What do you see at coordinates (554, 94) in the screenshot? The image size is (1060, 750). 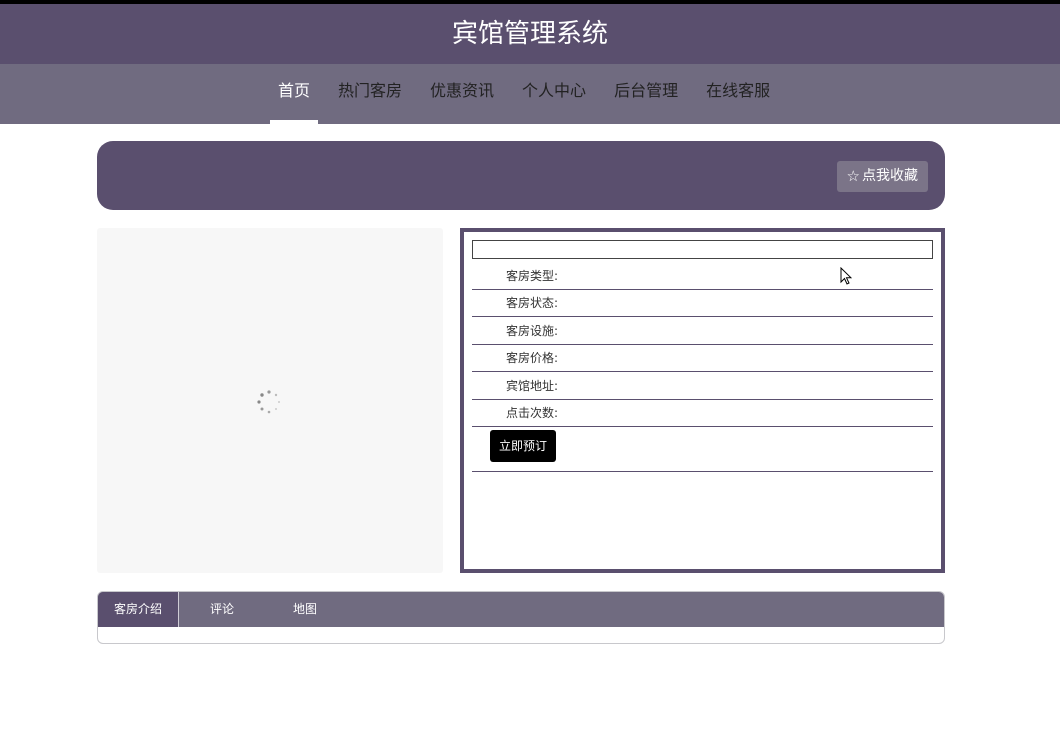 I see `nav-item-personal-center: 个人中心` at bounding box center [554, 94].